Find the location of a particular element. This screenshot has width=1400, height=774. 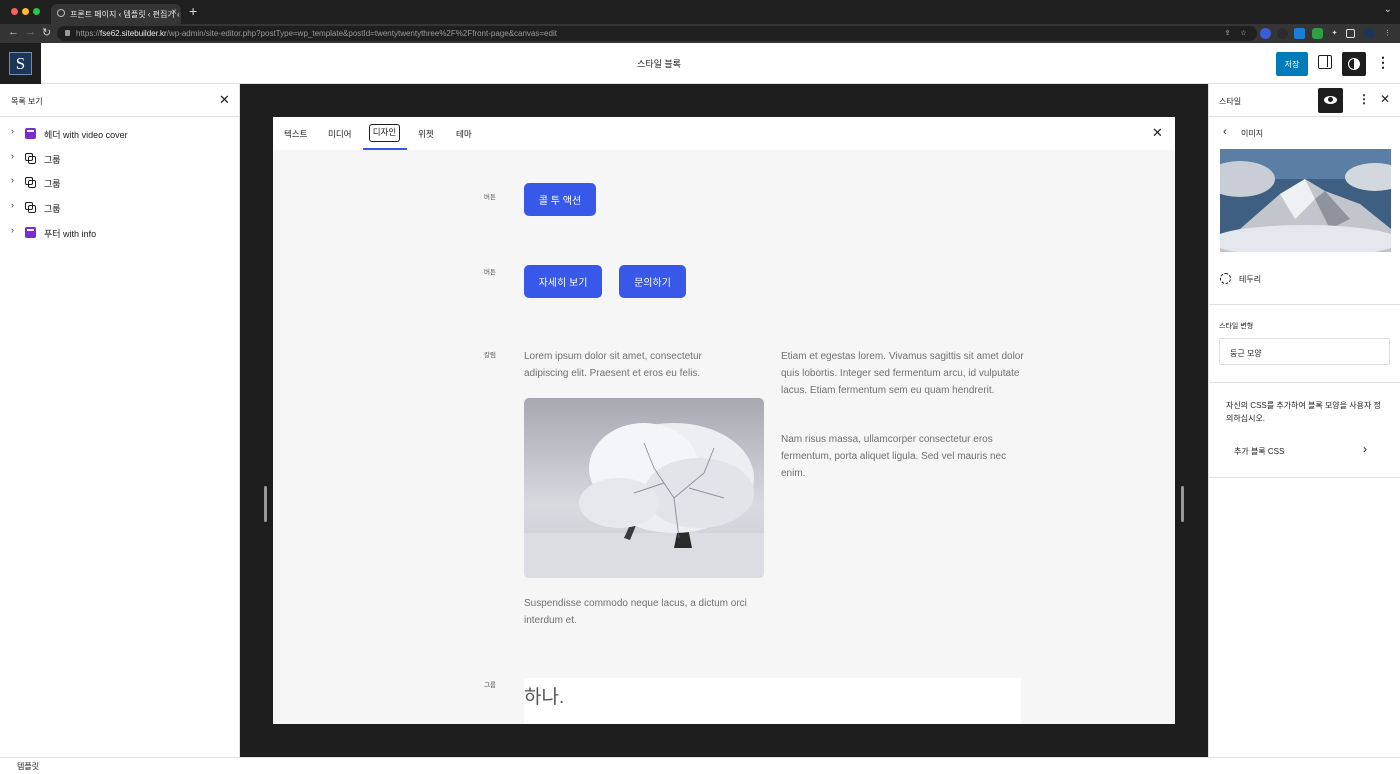

list-view-title: 목록 보기 is located at coordinates (27, 101).